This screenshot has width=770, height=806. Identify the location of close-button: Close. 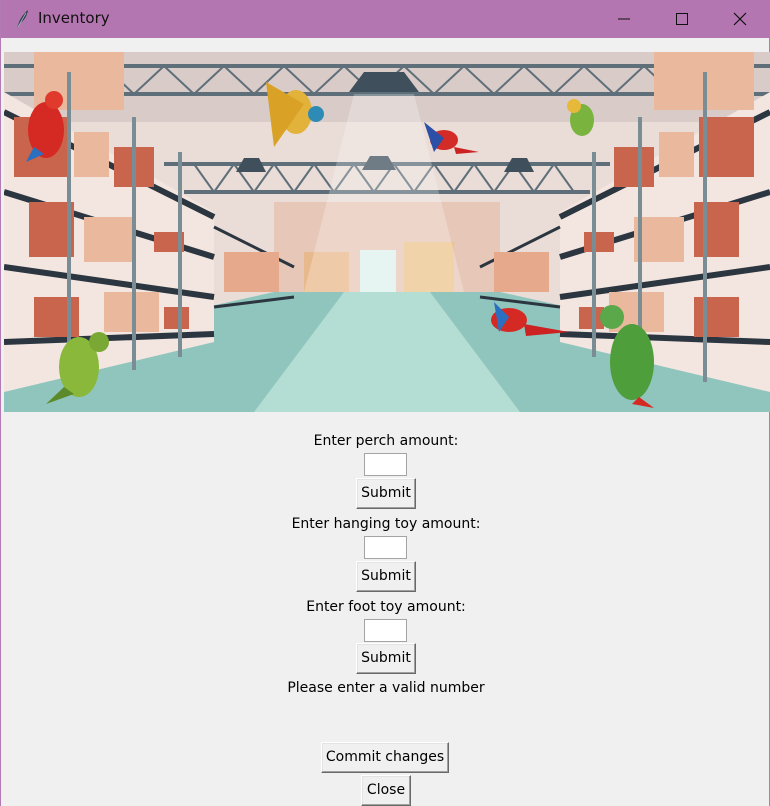
(386, 790).